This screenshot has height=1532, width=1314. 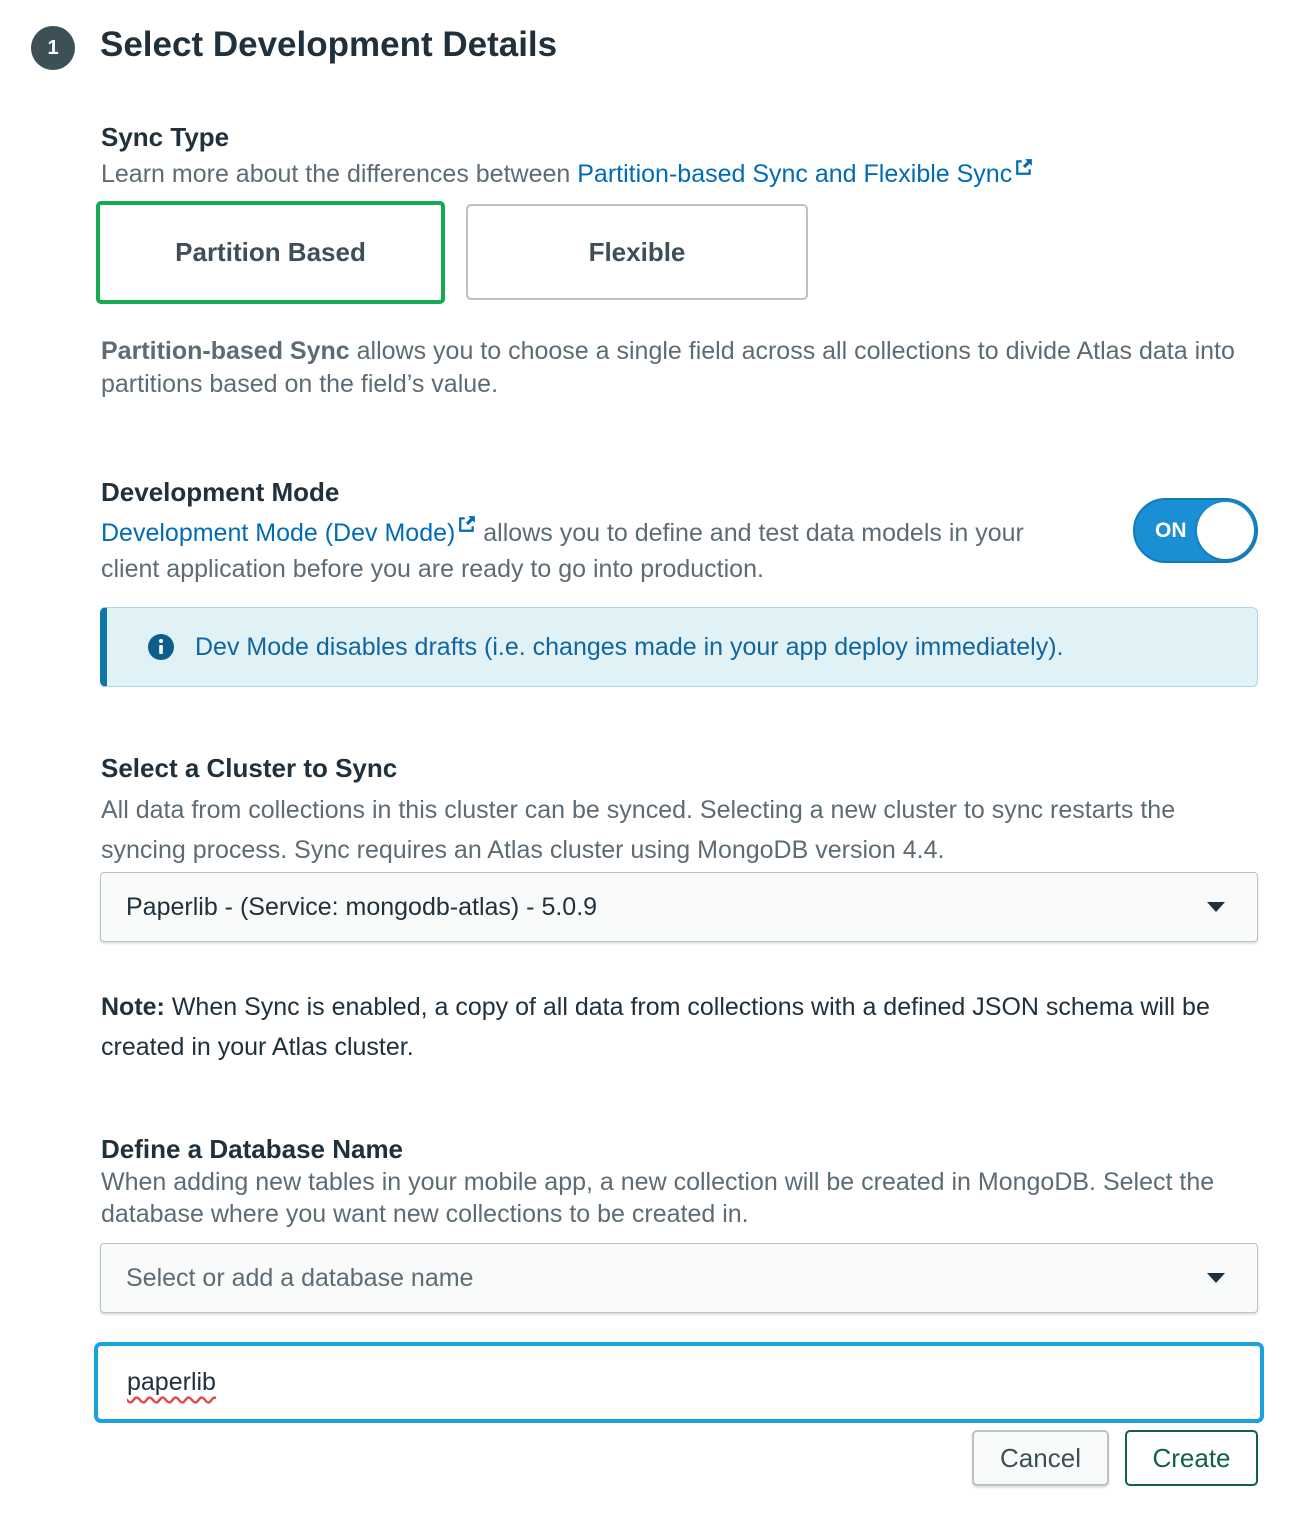 I want to click on dev-mode-docs-link: Development Mode (Dev Mode), so click(x=278, y=533).